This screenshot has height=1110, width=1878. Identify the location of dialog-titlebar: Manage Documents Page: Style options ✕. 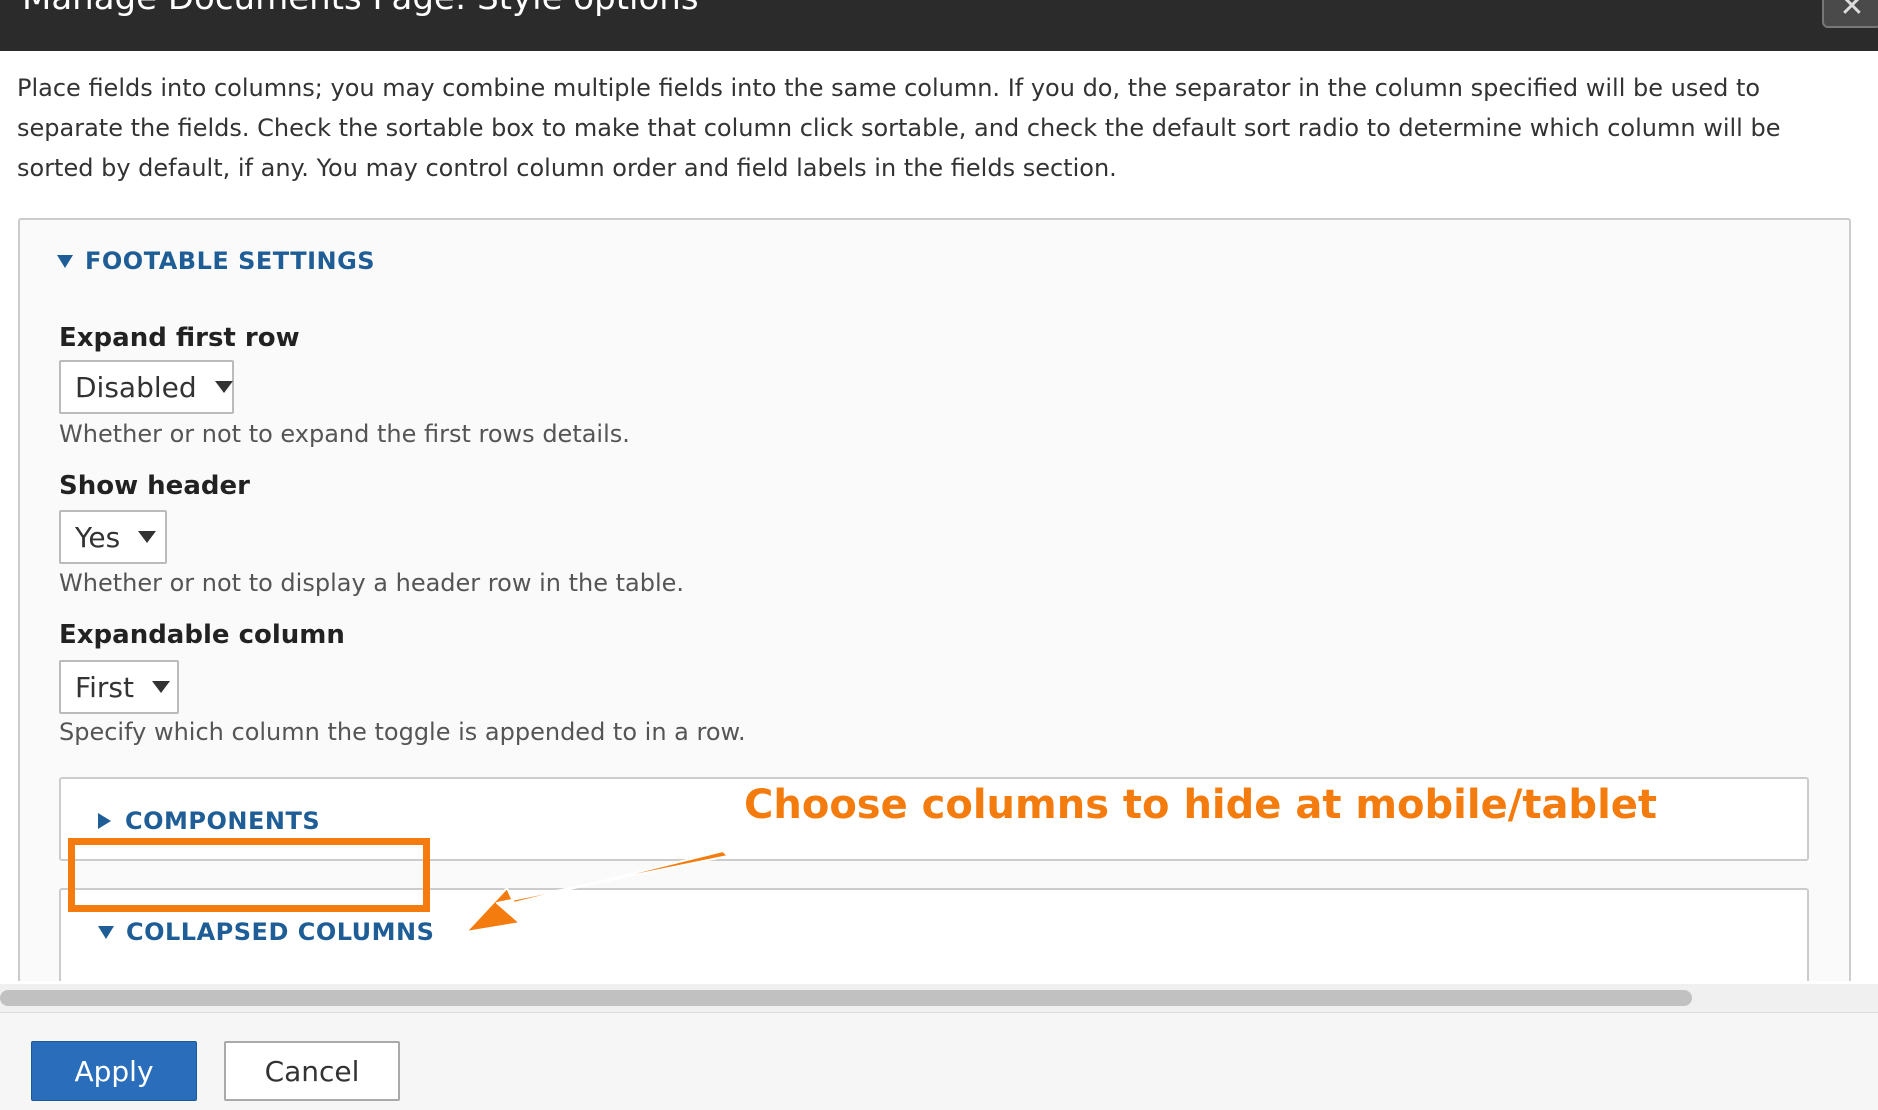
(939, 25).